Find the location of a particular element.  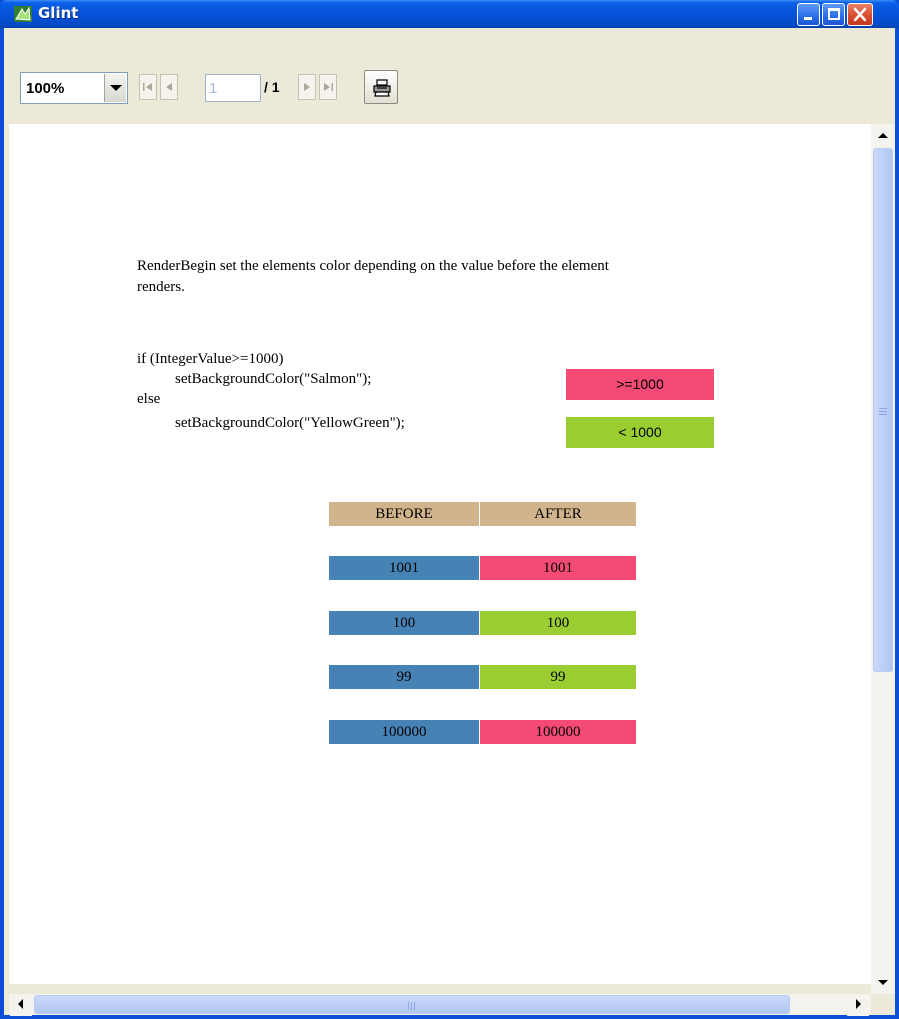

print-button is located at coordinates (381, 87).